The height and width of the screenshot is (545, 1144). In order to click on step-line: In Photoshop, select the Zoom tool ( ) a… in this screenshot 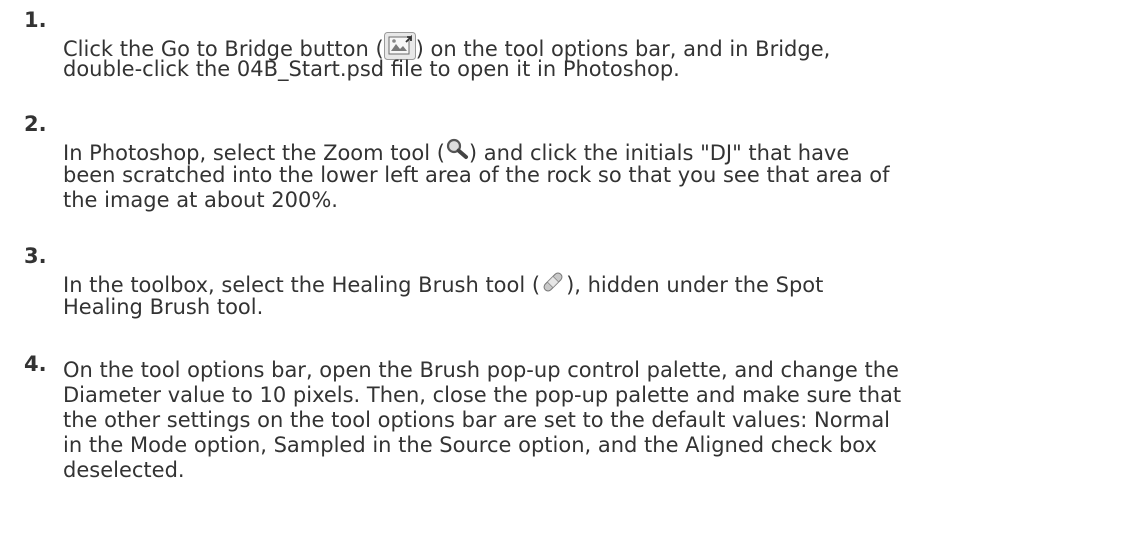, I will do `click(598, 151)`.